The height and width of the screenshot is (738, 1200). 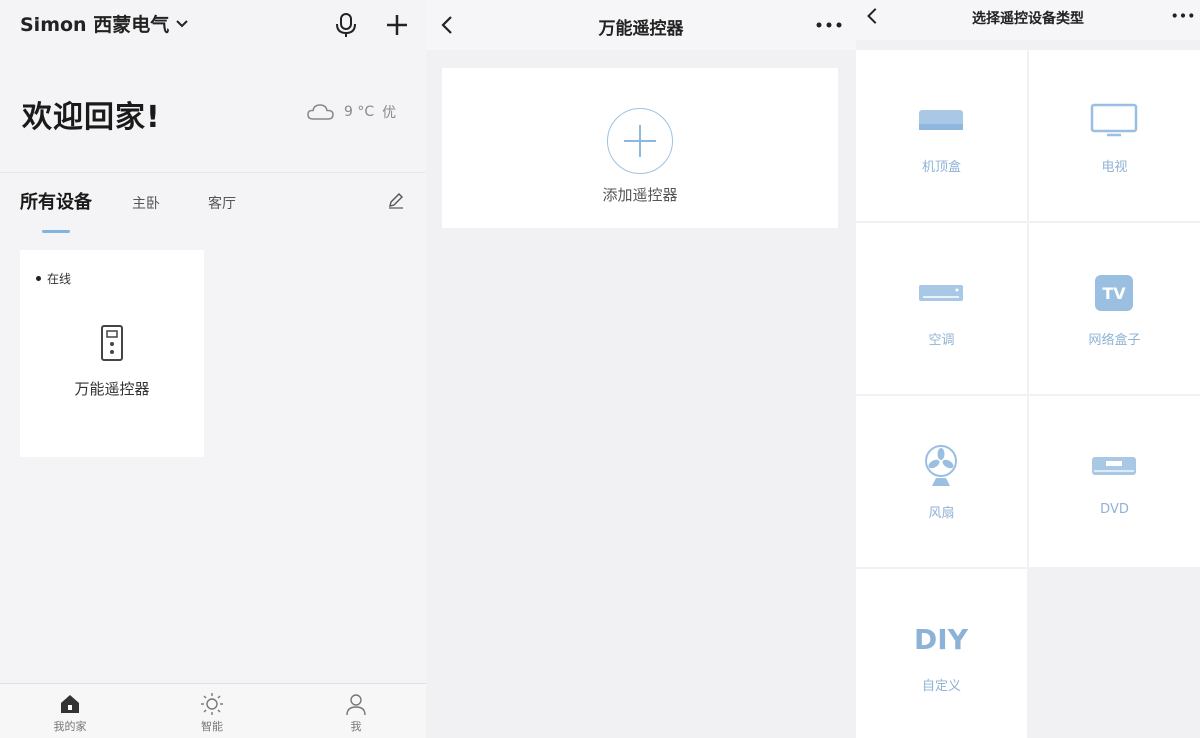 What do you see at coordinates (320, 112) in the screenshot?
I see `cloud-icon` at bounding box center [320, 112].